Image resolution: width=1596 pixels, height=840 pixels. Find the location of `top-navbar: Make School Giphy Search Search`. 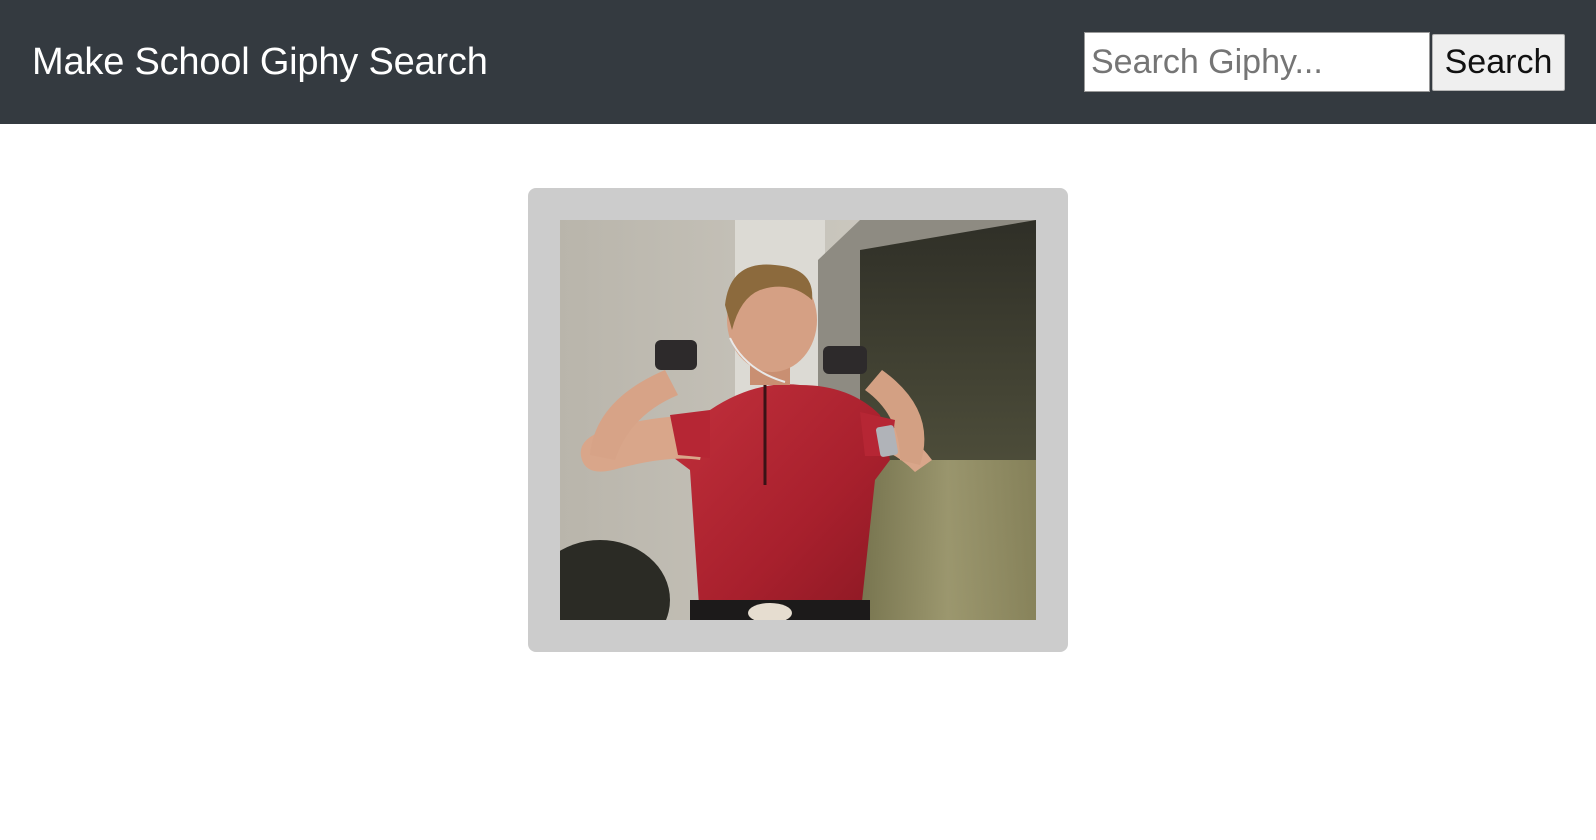

top-navbar: Make School Giphy Search Search is located at coordinates (798, 62).